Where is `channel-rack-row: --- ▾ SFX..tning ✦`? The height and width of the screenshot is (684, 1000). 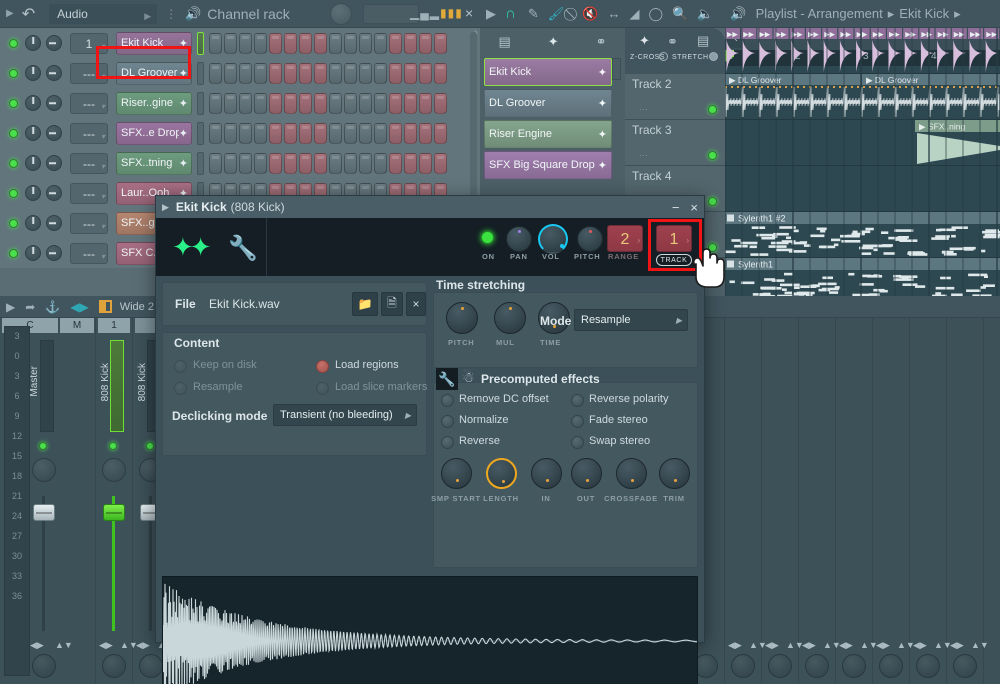
channel-rack-row: --- ▾ SFX..tning ✦ is located at coordinates (240, 163).